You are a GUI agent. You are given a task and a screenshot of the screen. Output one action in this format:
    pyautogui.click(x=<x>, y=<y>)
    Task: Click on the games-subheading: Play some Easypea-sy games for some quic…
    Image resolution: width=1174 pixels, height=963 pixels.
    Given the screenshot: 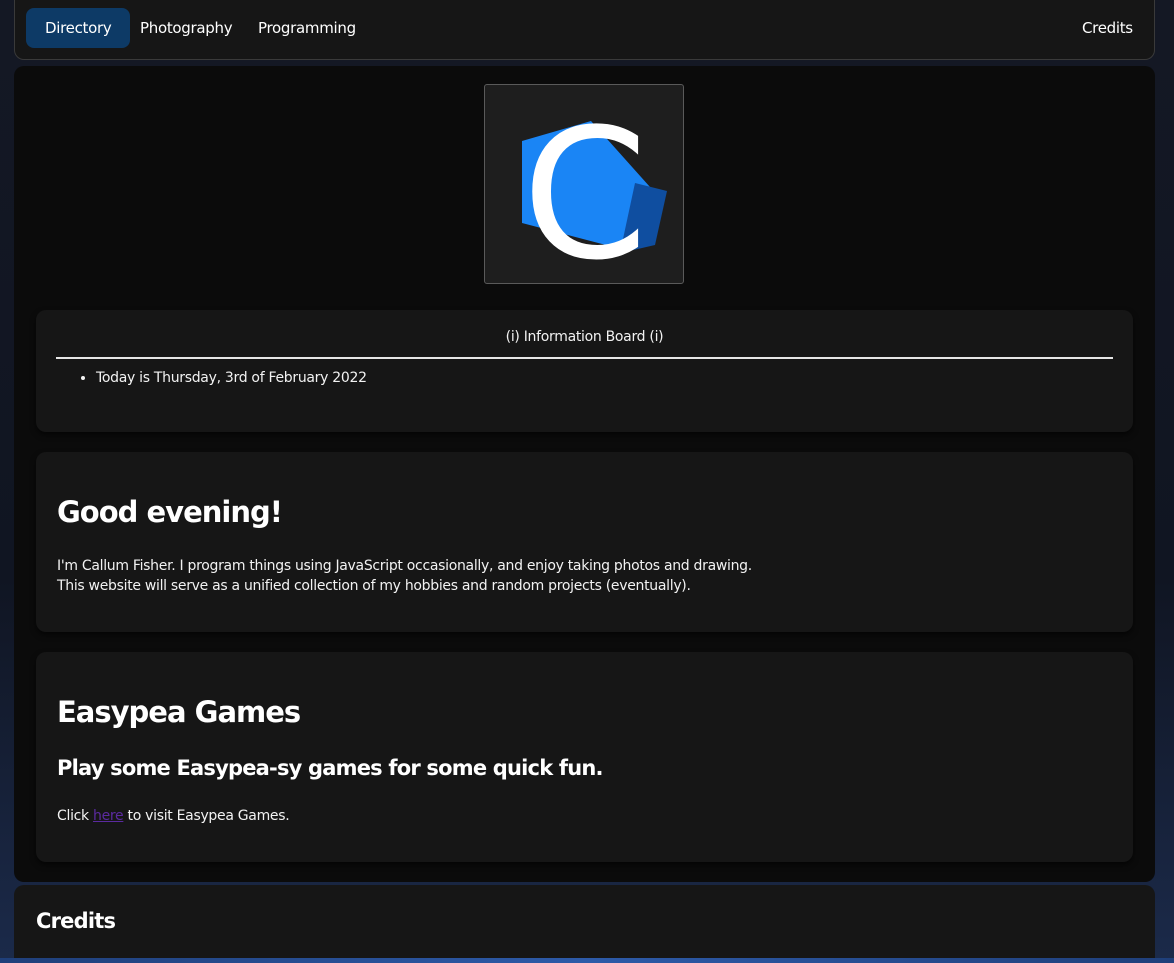 What is the action you would take?
    pyautogui.click(x=330, y=768)
    